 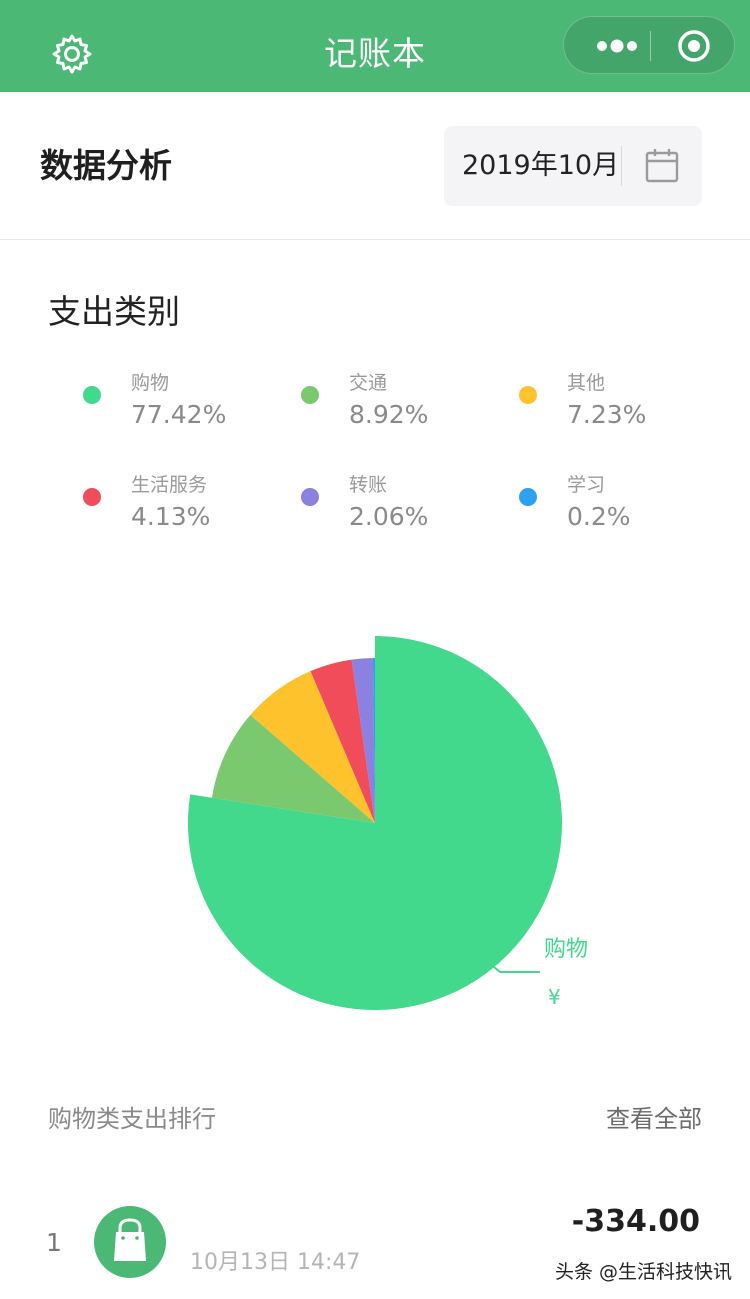 What do you see at coordinates (130, 1242) in the screenshot?
I see `shopping-bag-icon` at bounding box center [130, 1242].